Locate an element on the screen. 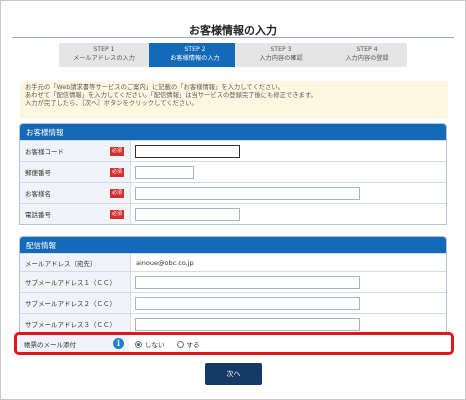 The image size is (466, 400). sub-email-2-input is located at coordinates (247, 303).